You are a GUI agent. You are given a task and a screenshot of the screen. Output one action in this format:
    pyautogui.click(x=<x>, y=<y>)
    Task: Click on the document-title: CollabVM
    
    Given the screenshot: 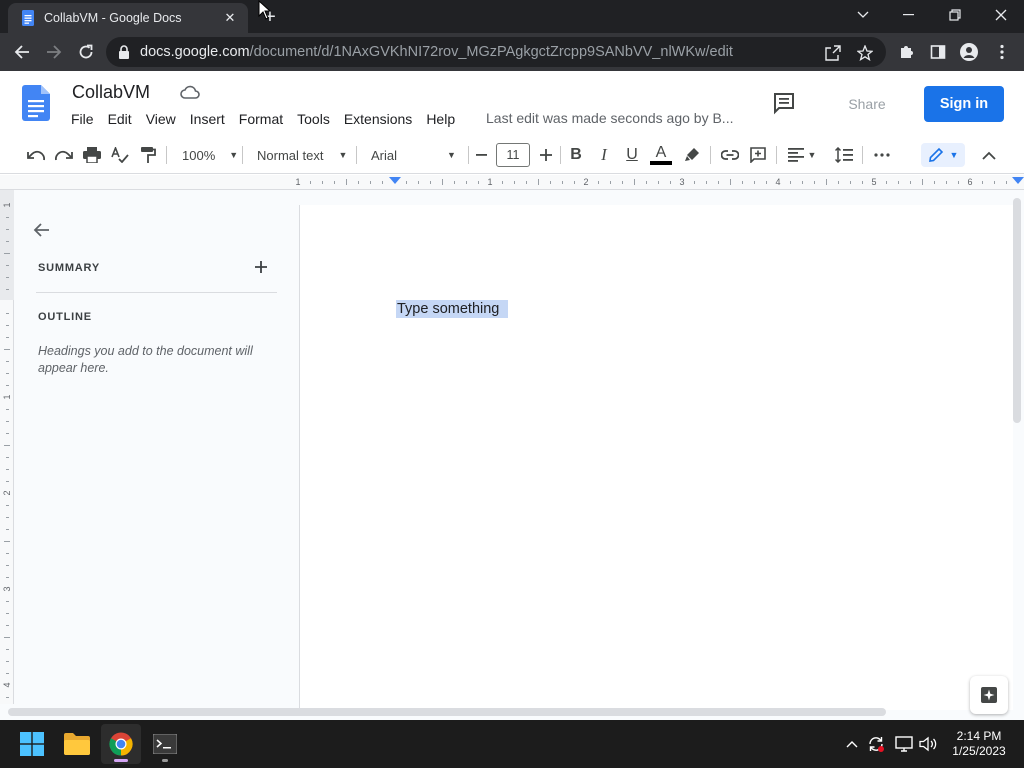 What is the action you would take?
    pyautogui.click(x=111, y=92)
    